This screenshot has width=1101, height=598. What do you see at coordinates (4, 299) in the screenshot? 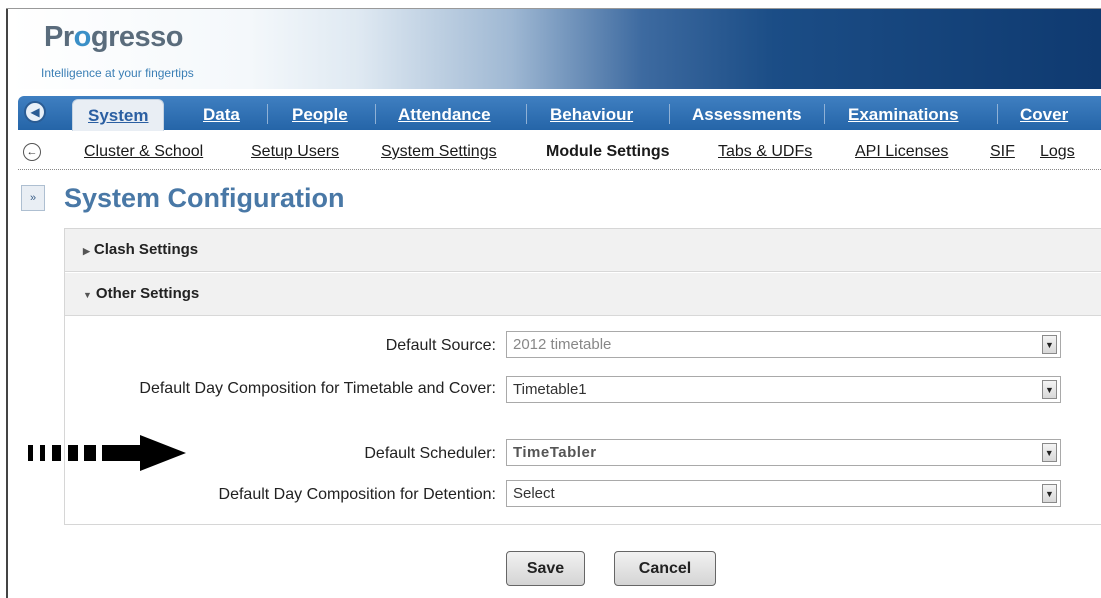
I see `window-frame-left` at bounding box center [4, 299].